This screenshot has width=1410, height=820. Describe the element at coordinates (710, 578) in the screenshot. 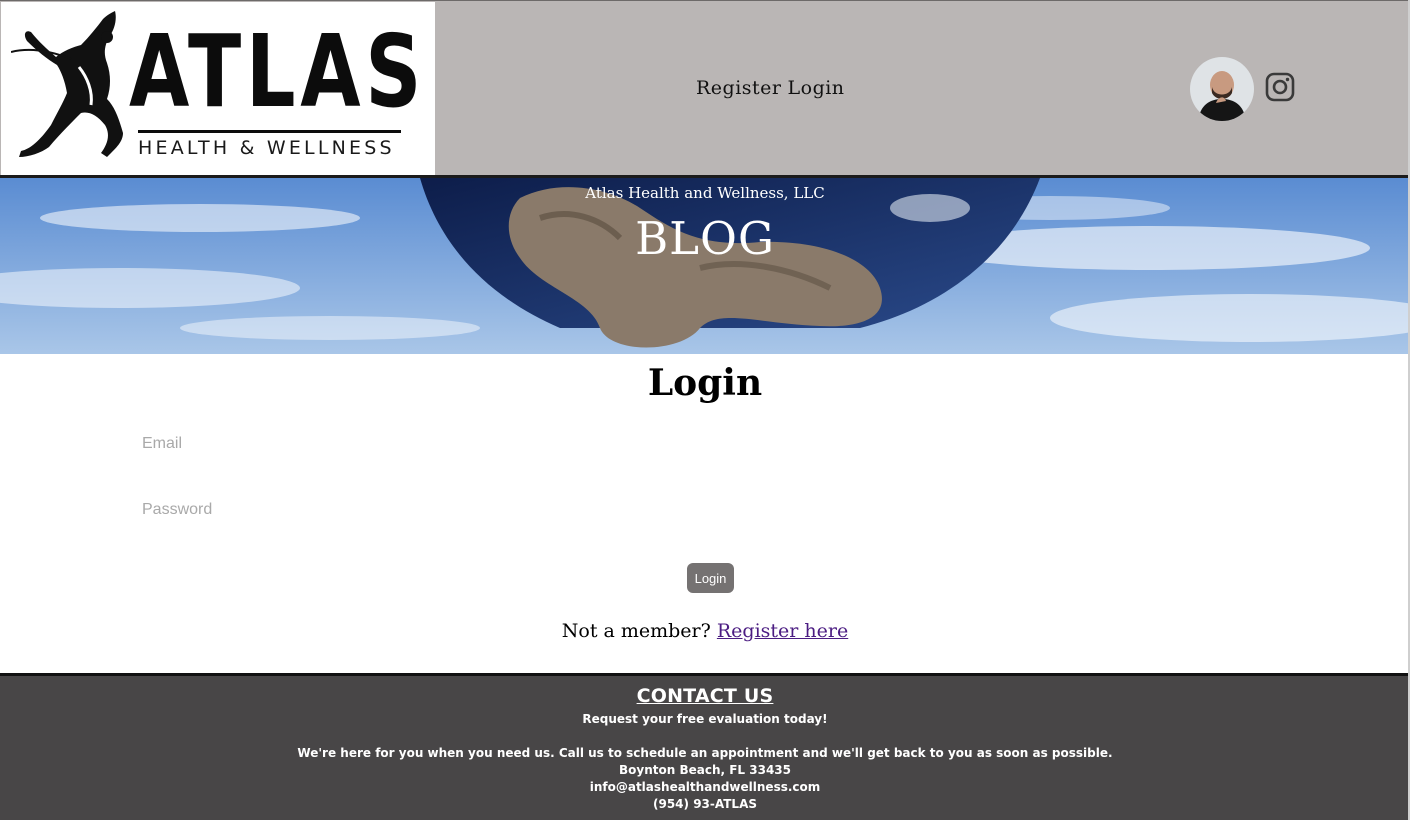

I see `login-submit-button: Login` at that location.